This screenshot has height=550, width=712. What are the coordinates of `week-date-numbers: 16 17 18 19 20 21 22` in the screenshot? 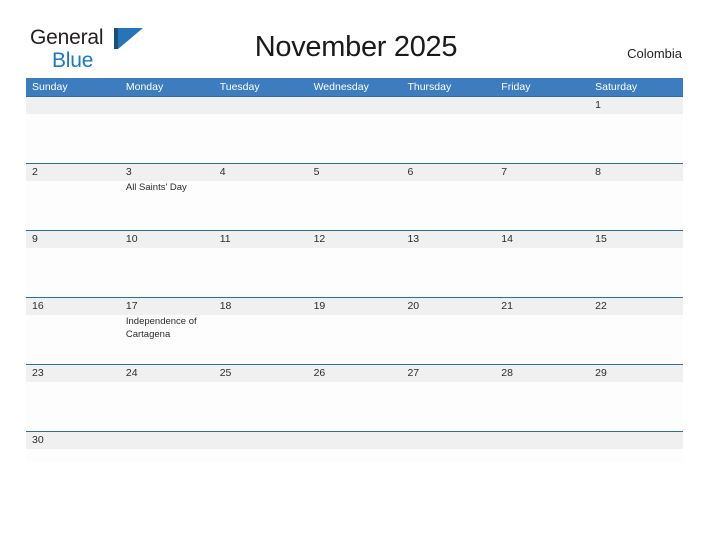 It's located at (354, 306).